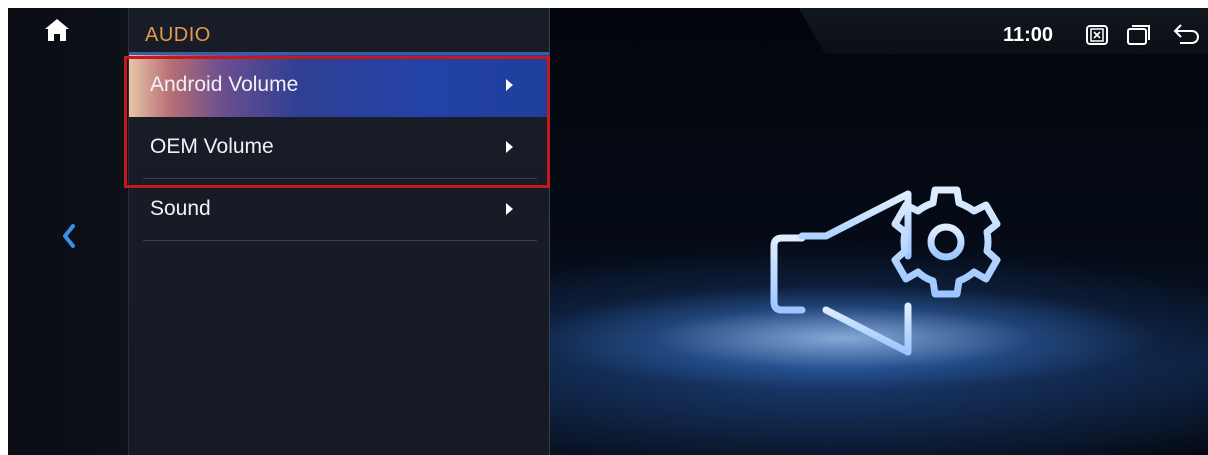 The image size is (1208, 455). Describe the element at coordinates (178, 35) in the screenshot. I see `panel-title: AUDIO` at that location.